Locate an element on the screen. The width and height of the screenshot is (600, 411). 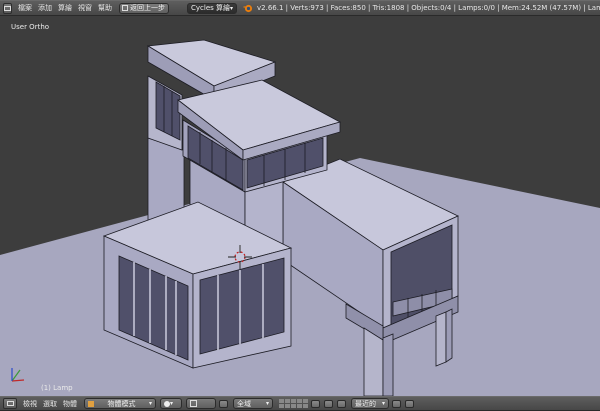
camera-icon is located at coordinates (396, 404).